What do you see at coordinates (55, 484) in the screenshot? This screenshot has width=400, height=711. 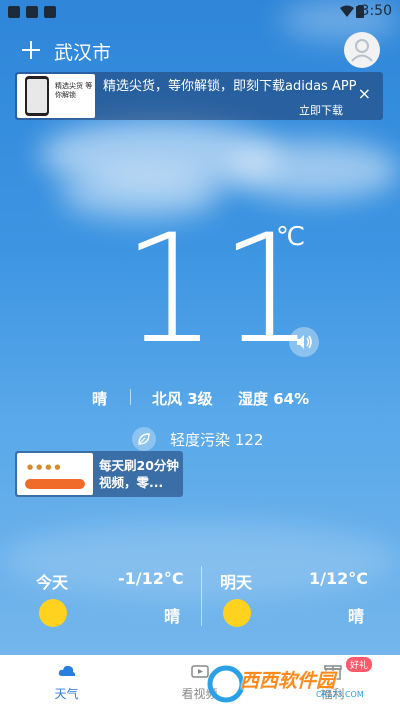 I see `ad-image-bar` at bounding box center [55, 484].